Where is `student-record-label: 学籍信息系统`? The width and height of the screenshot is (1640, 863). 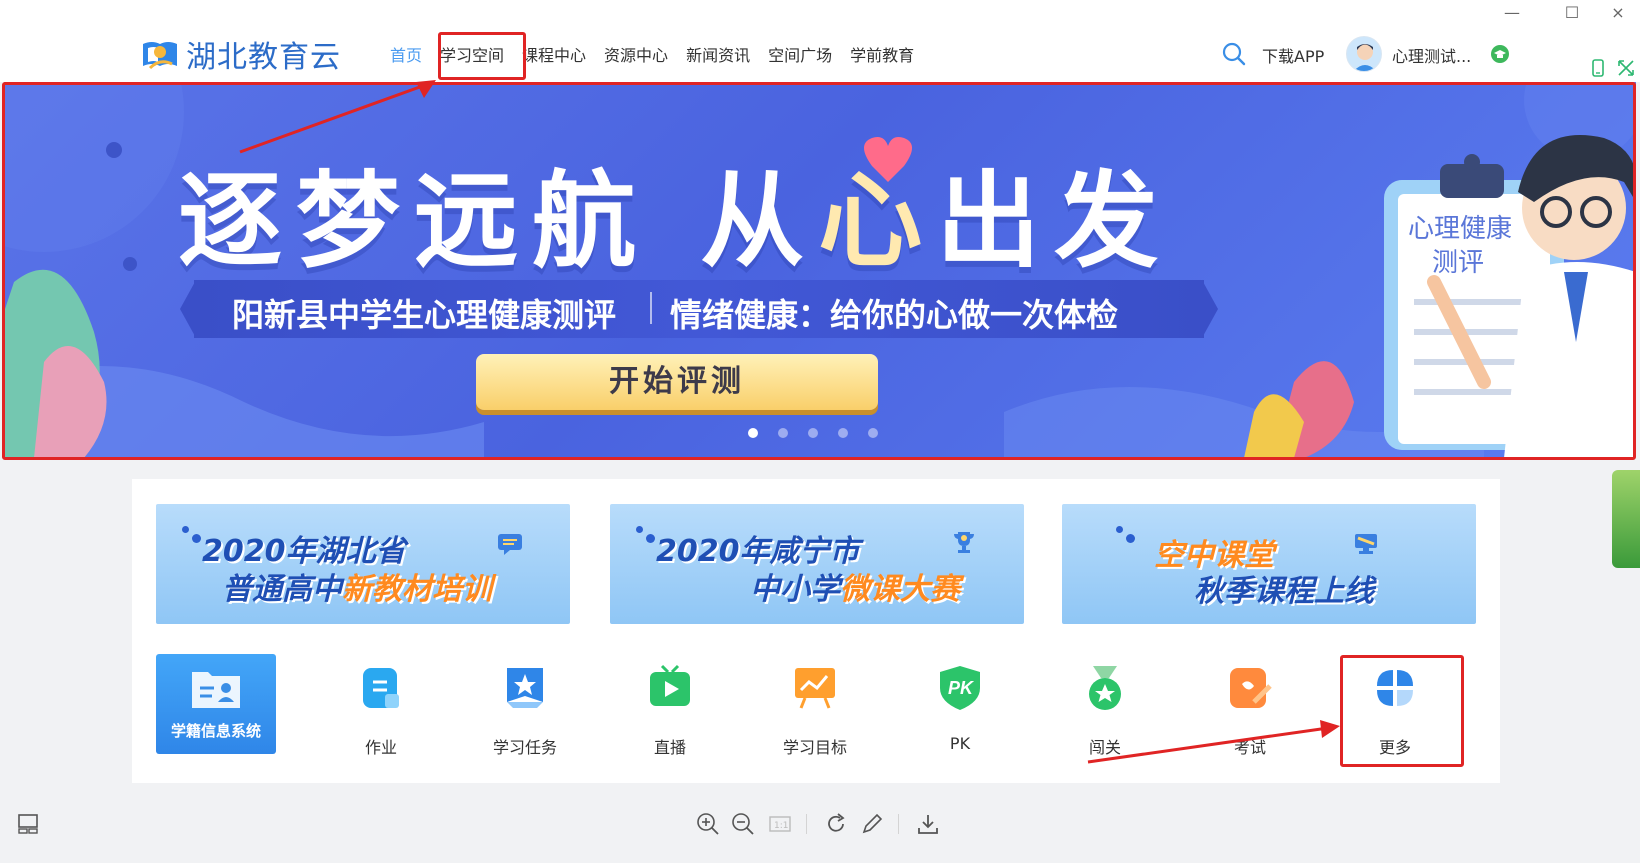
student-record-label: 学籍信息系统 is located at coordinates (215, 731).